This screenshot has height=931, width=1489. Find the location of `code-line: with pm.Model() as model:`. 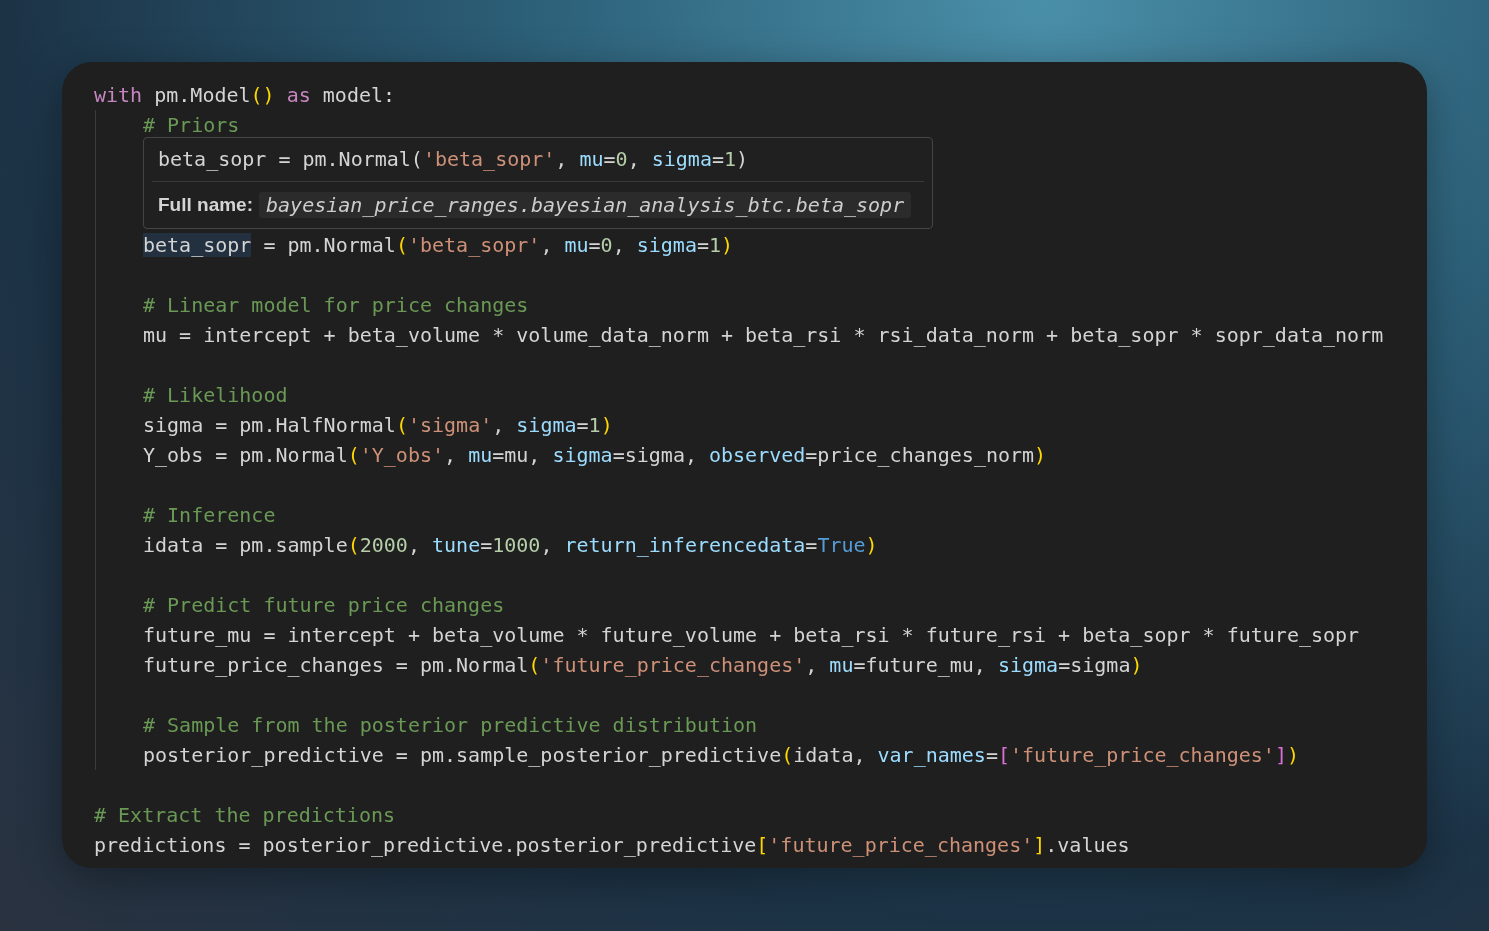

code-line: with pm.Model() as model: is located at coordinates (245, 95).